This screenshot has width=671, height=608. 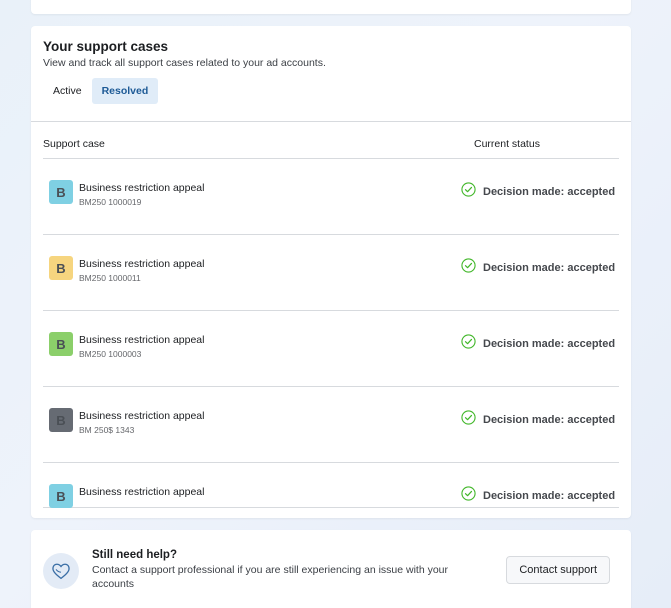 I want to click on contact-support-button: Contact support, so click(x=558, y=570).